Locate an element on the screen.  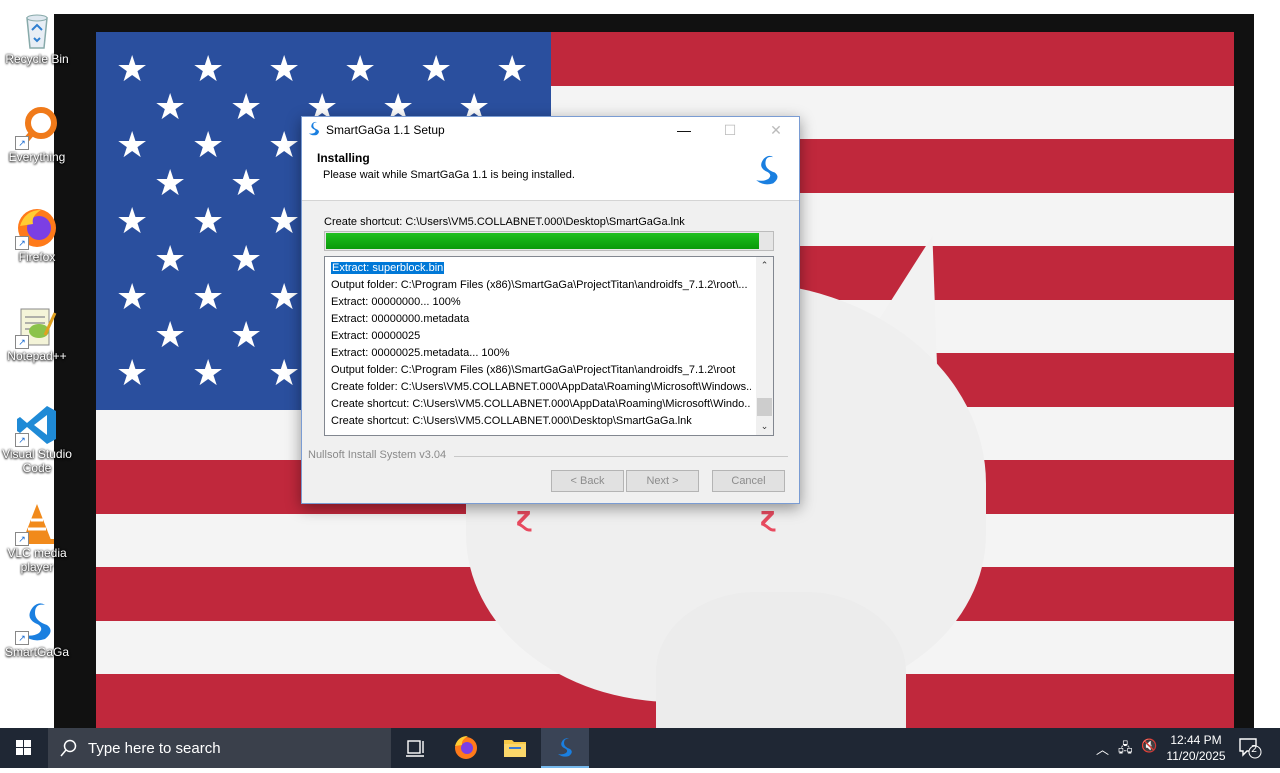
cat-blush-left: ɀ is located at coordinates (524, 517).